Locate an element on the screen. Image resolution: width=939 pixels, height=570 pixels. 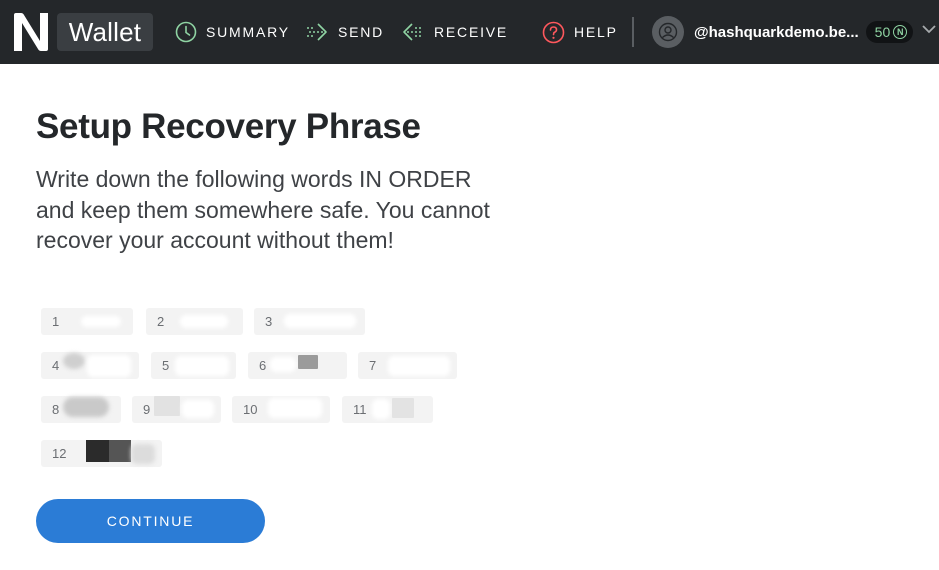
phrase-word-8: 8 is located at coordinates (81, 409).